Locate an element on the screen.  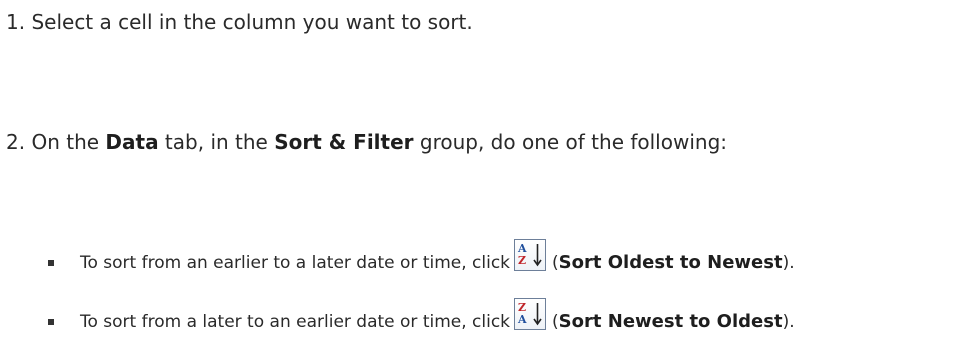
step-number: 2. is located at coordinates (16, 142).